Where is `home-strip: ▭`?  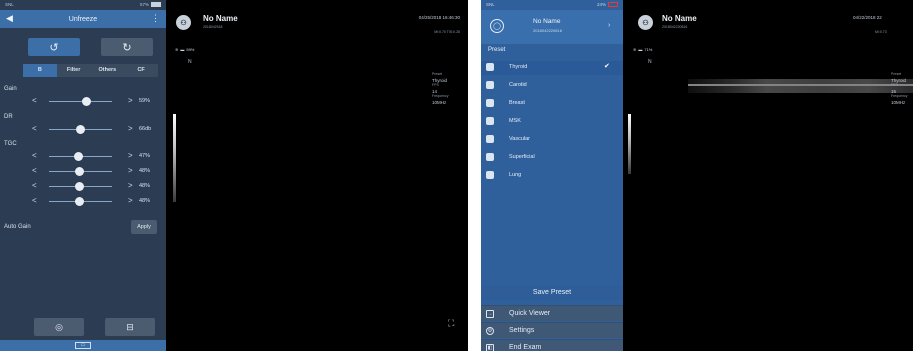
home-strip: ▭ is located at coordinates (83, 345).